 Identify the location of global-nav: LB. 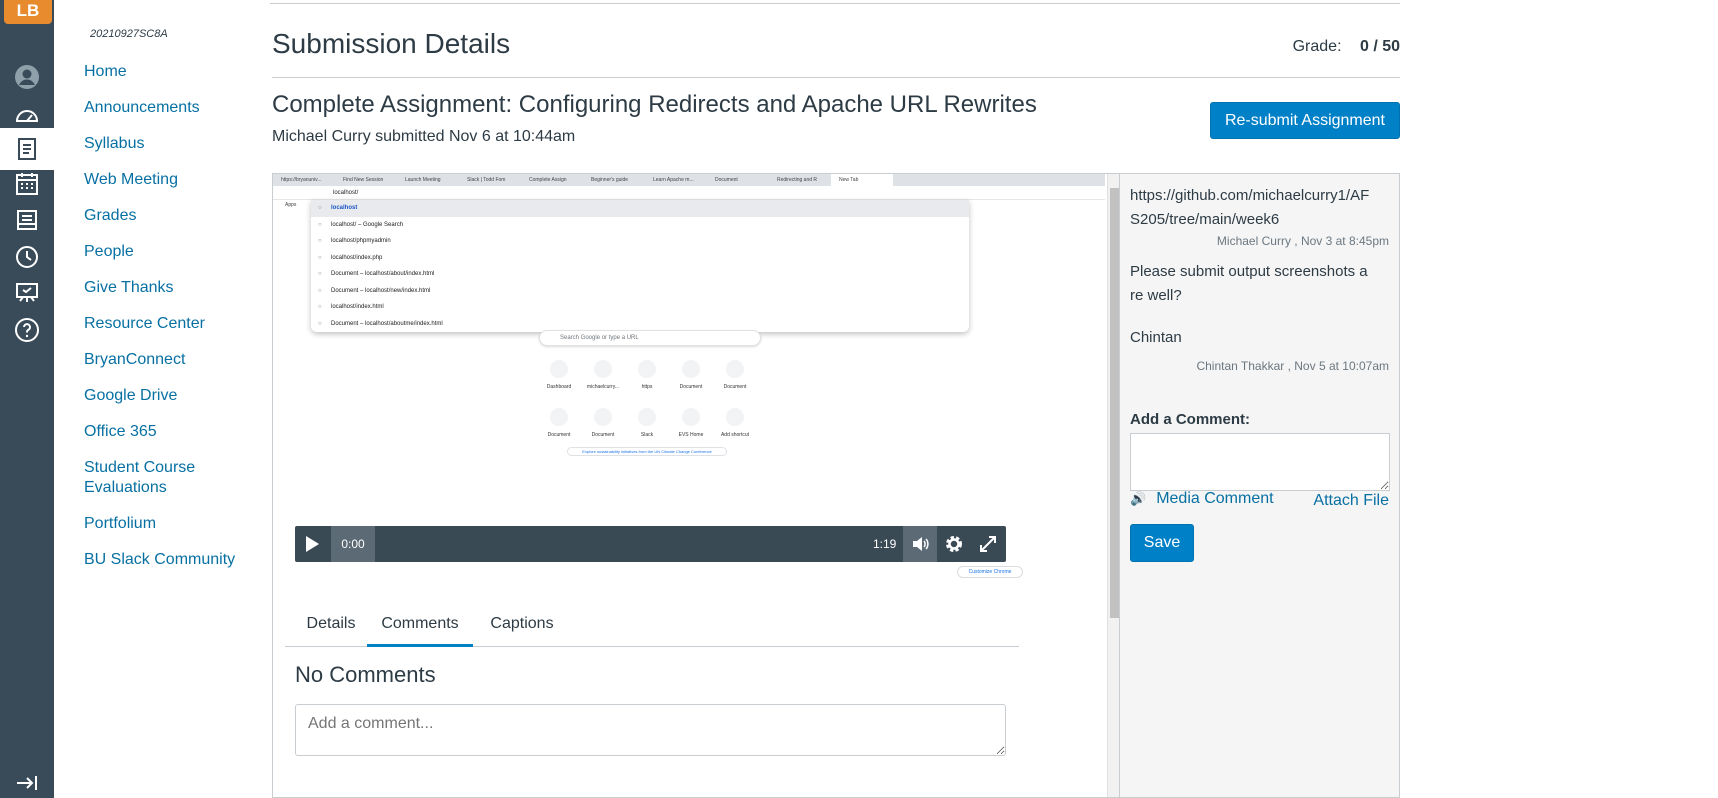
(27, 399).